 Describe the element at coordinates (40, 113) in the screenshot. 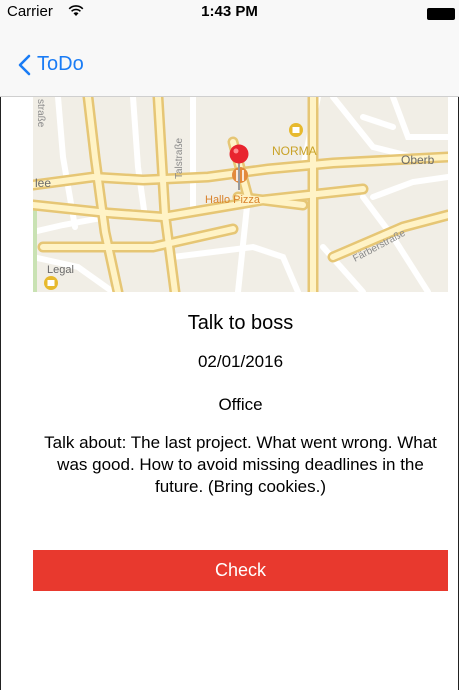

I see `map-label-strasse: straße` at that location.